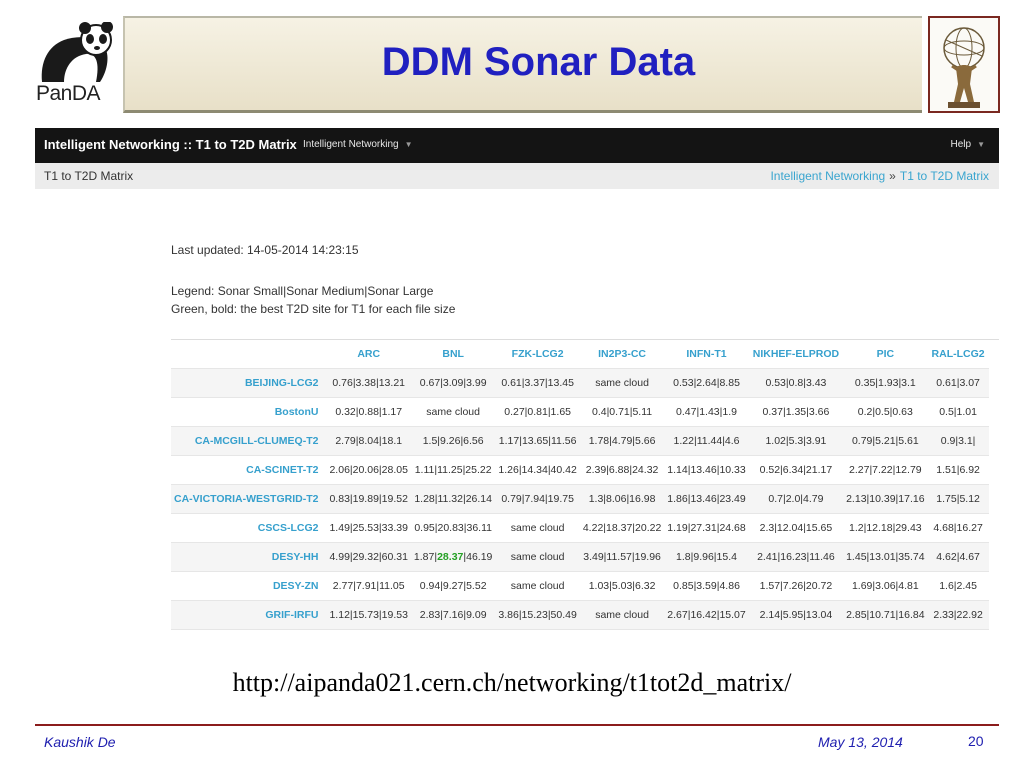  I want to click on column-header: NIKHEF-ELPROD, so click(796, 353).